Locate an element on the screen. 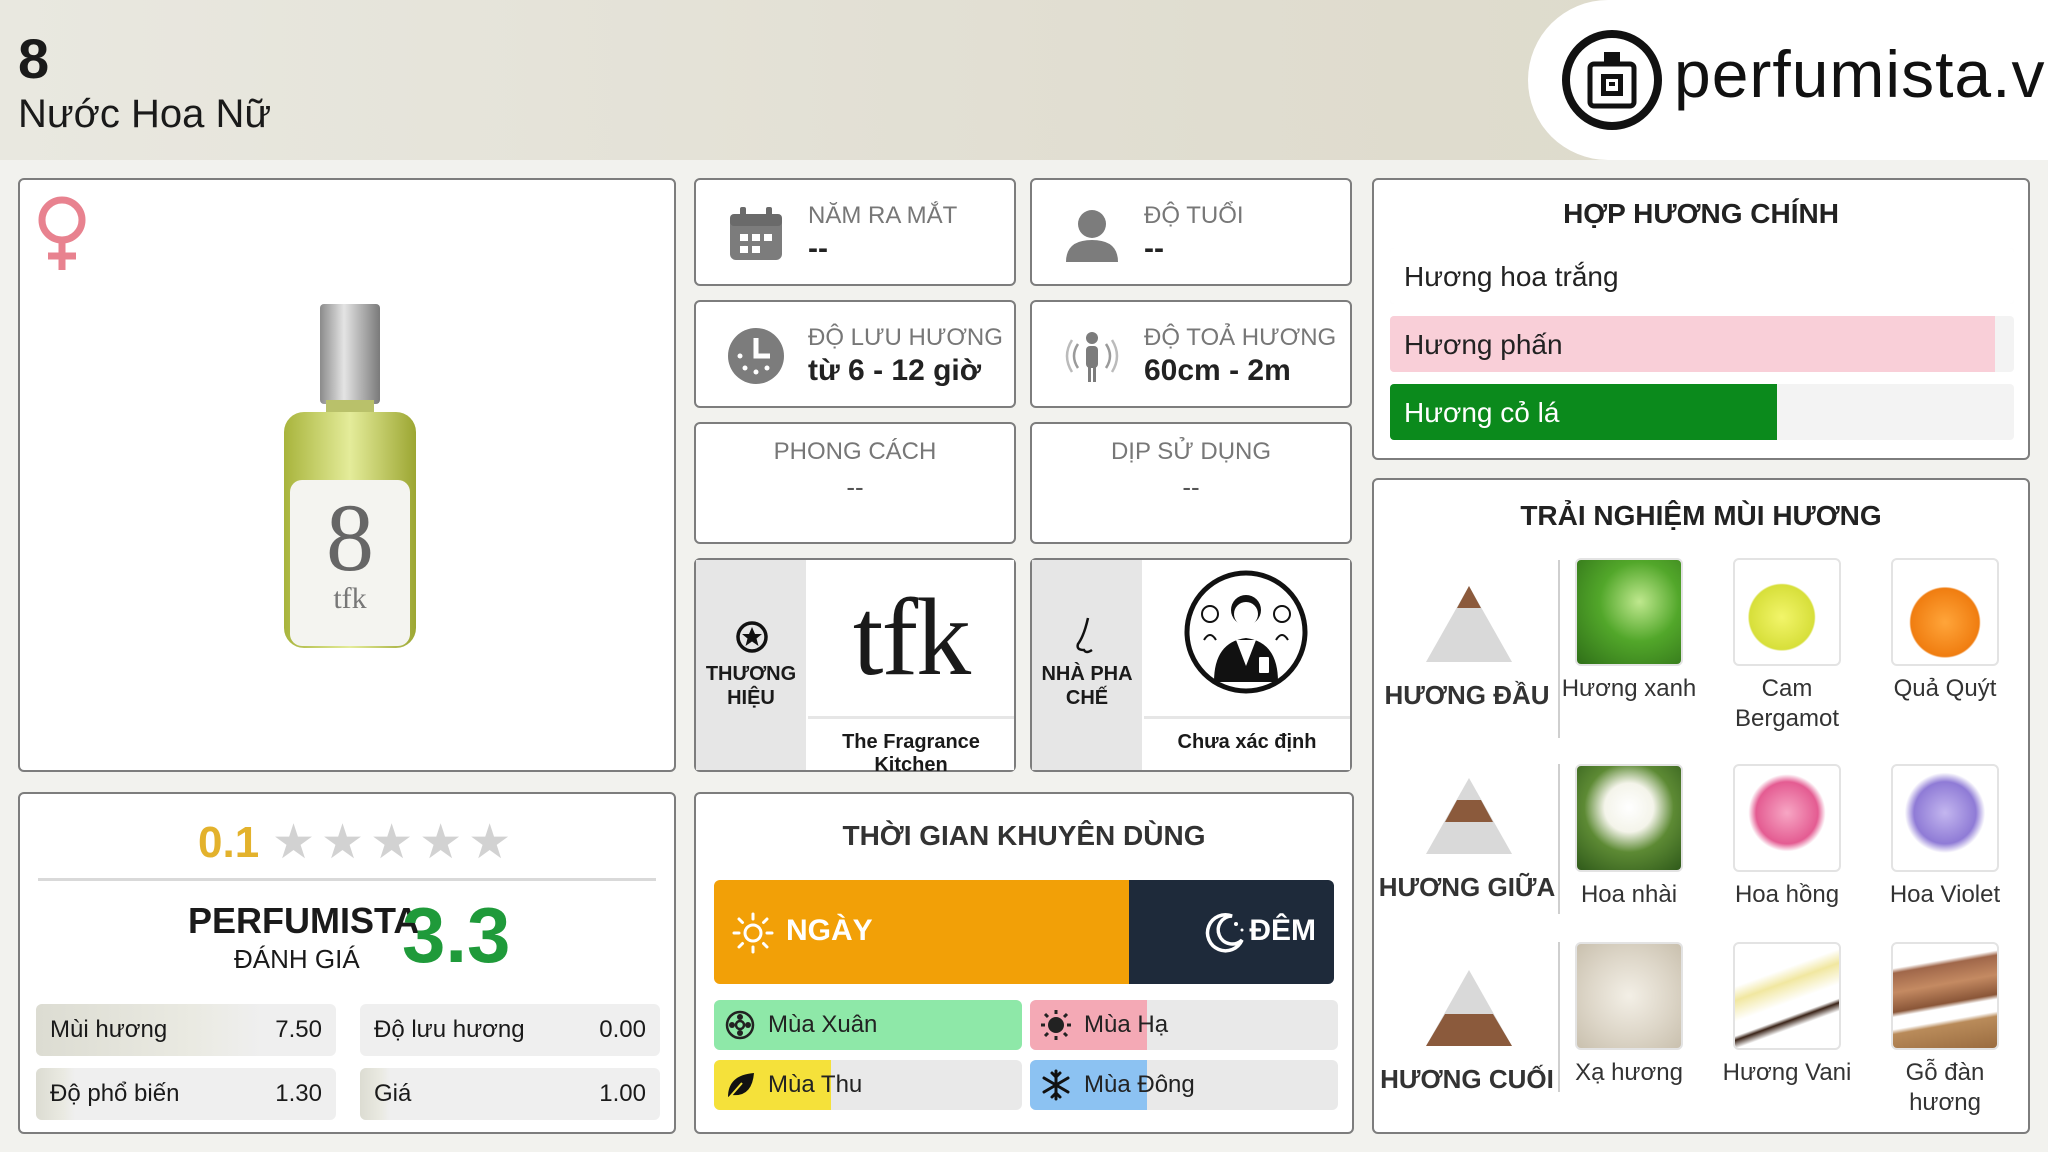 The height and width of the screenshot is (1152, 2048). note-name: Hoa Violet is located at coordinates (1945, 894).